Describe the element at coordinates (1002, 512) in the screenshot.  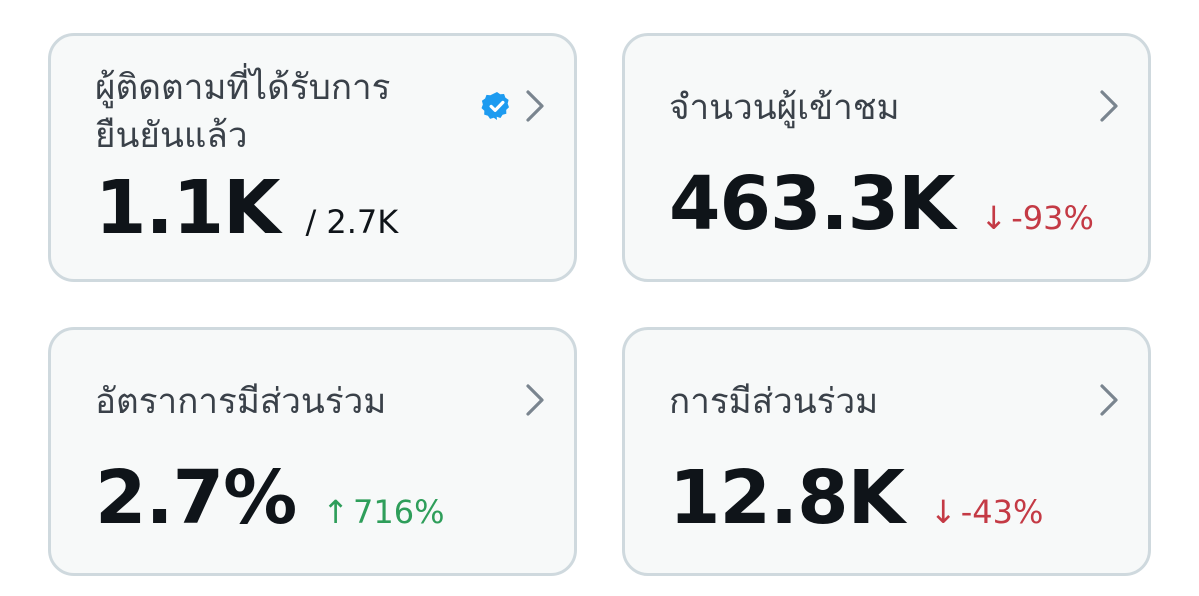
I see `change-percent: -43%` at that location.